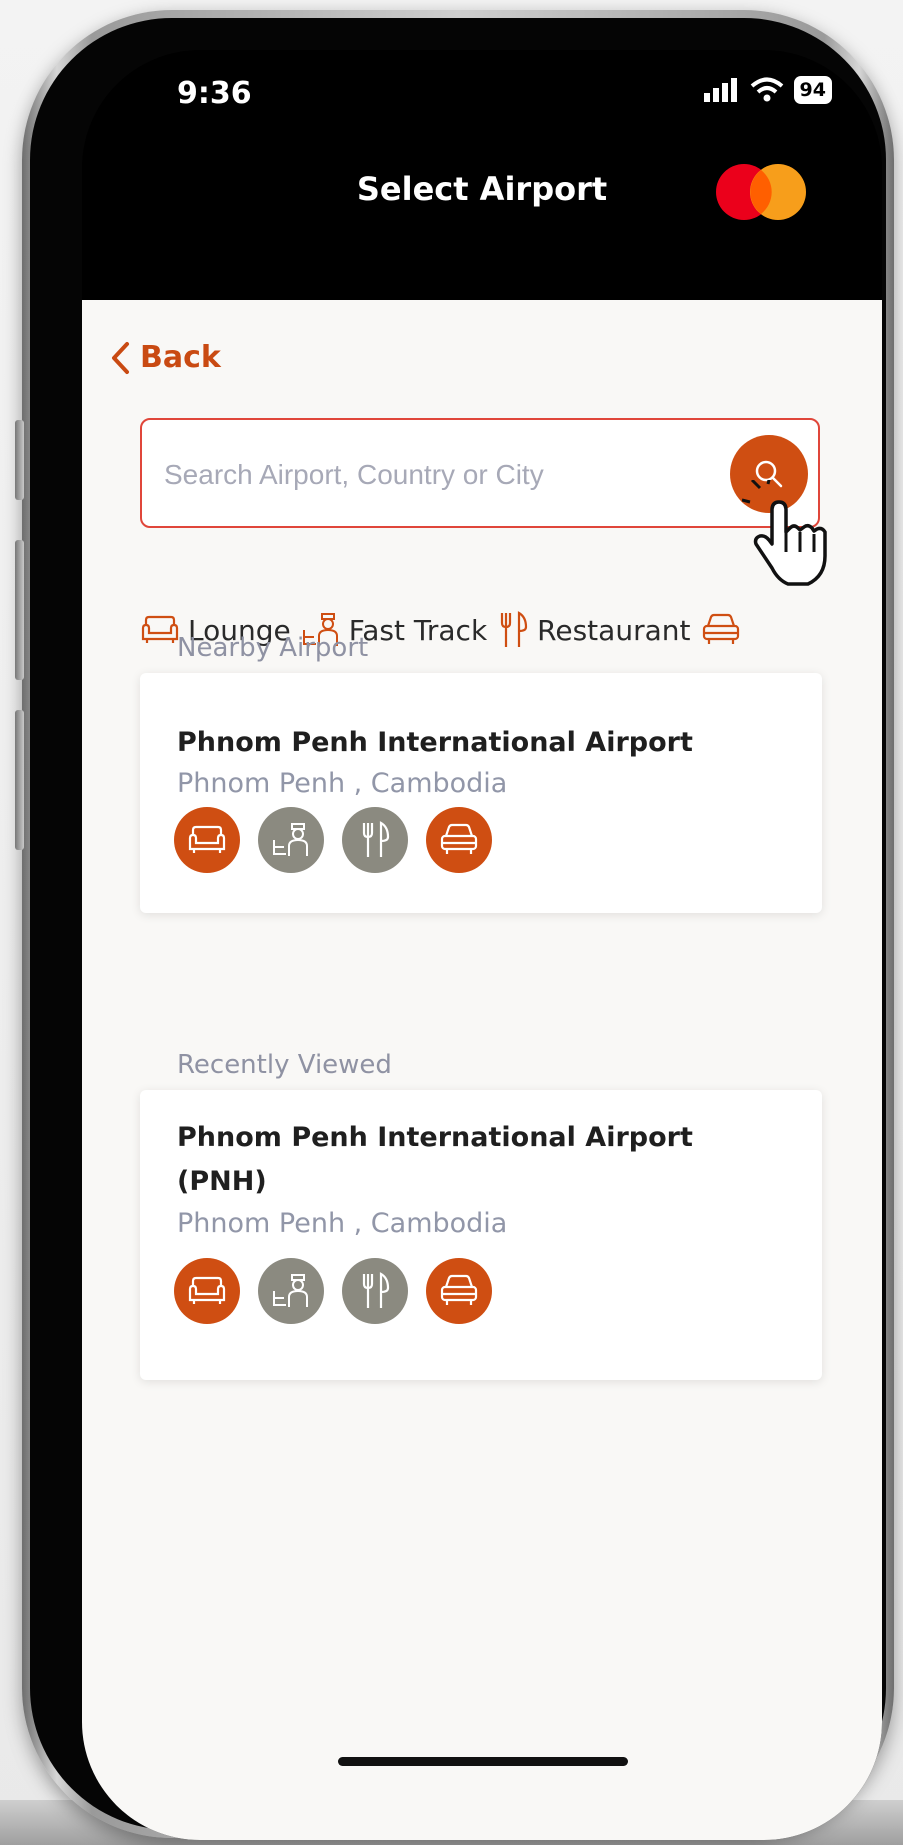  What do you see at coordinates (418, 630) in the screenshot?
I see `filter-fast-track-label: Fast Track` at bounding box center [418, 630].